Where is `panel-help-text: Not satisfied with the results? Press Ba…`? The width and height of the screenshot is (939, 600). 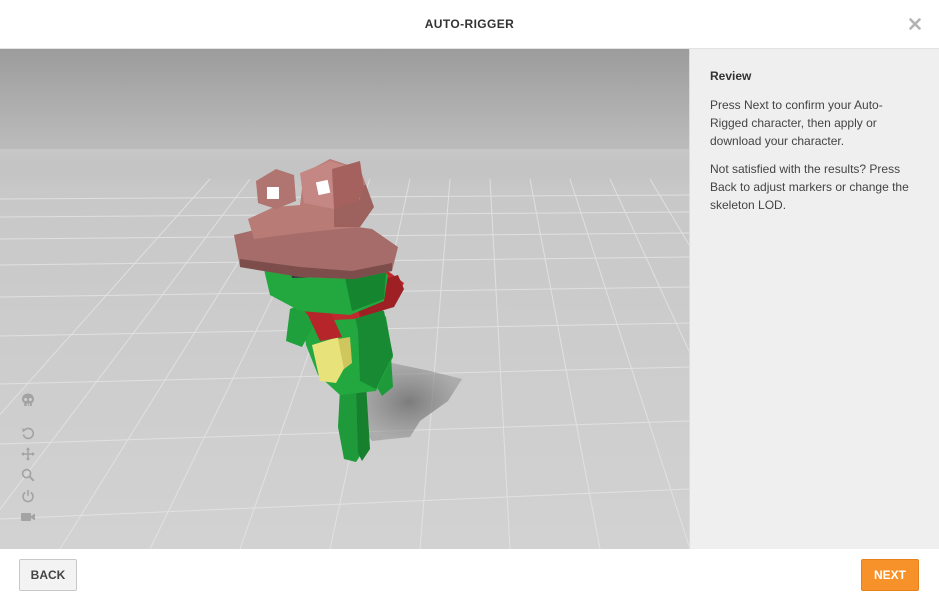 panel-help-text: Not satisfied with the results? Press Ba… is located at coordinates (809, 187).